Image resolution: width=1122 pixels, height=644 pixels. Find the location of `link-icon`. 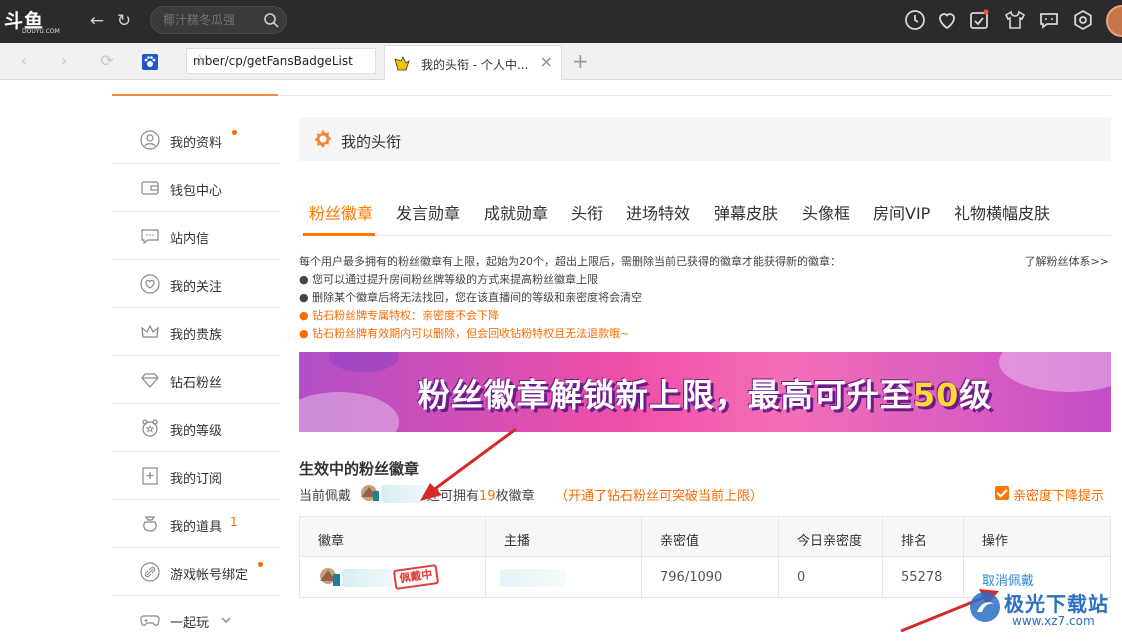

link-icon is located at coordinates (150, 572).